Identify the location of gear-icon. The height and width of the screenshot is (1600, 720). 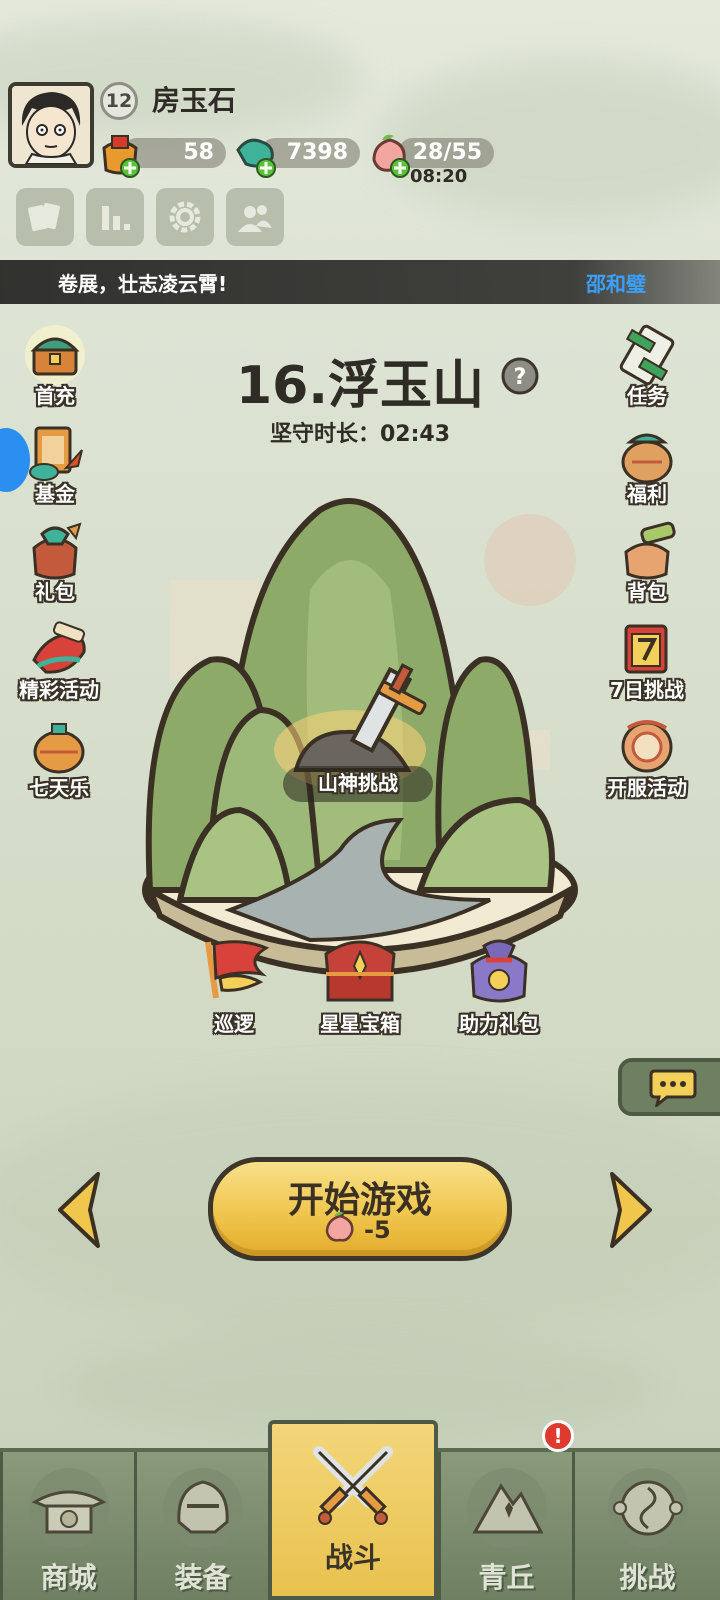
(185, 217).